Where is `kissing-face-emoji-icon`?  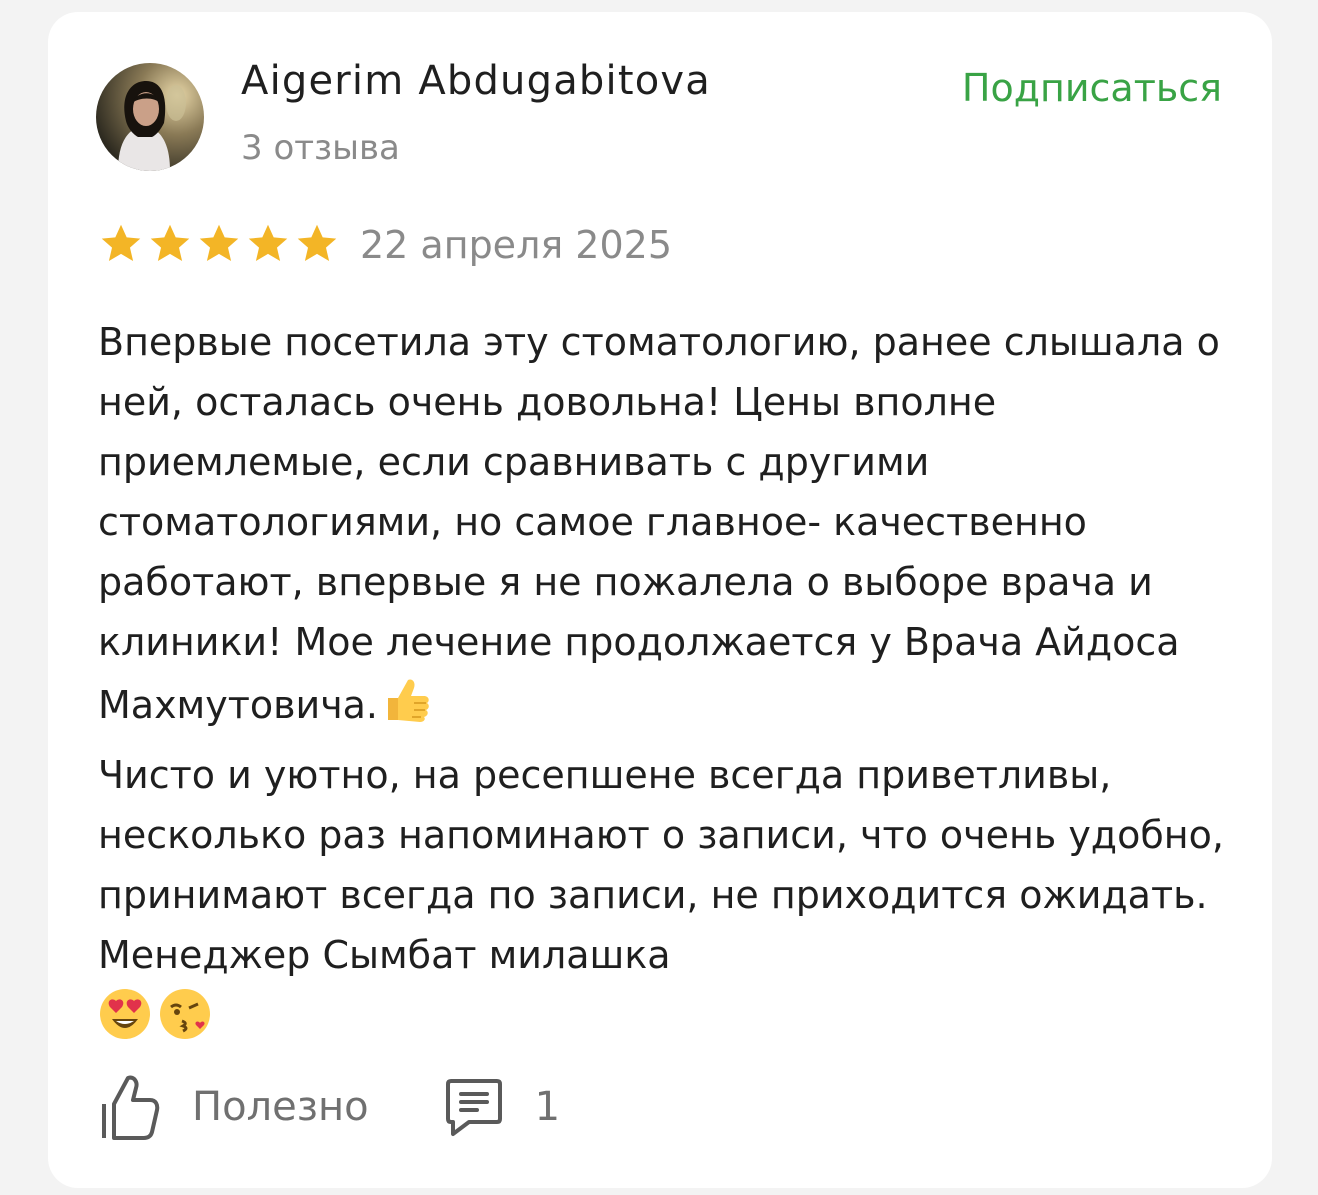 kissing-face-emoji-icon is located at coordinates (185, 1014).